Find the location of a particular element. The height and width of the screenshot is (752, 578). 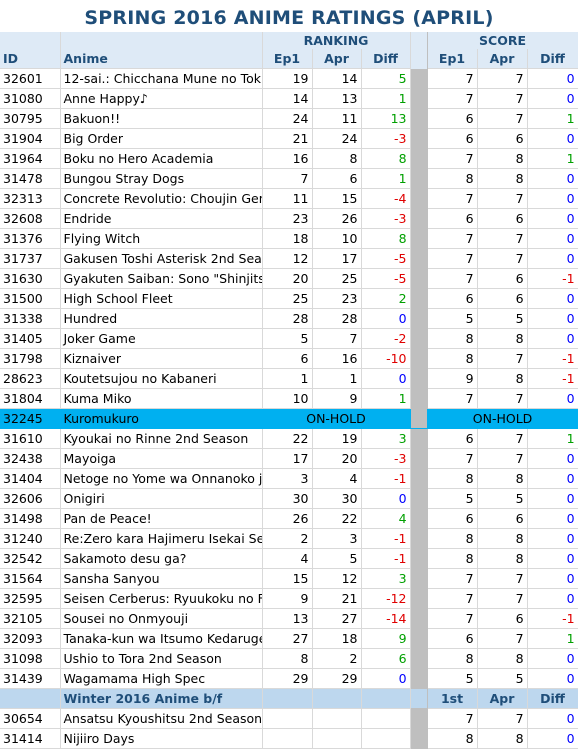

id-cell: 32595 is located at coordinates (30, 598).